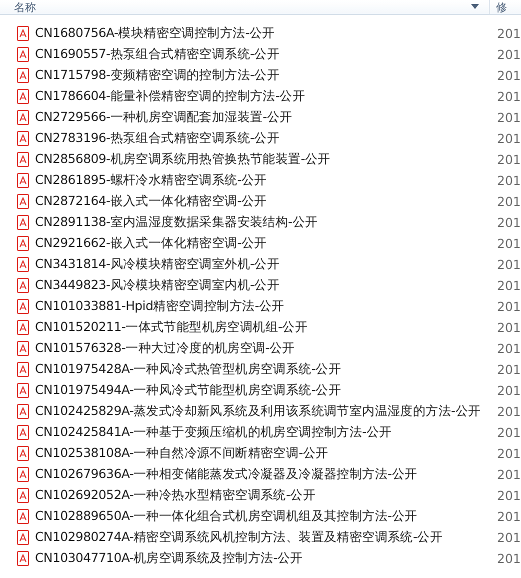 The width and height of the screenshot is (521, 578). I want to click on file-name: CN3449823-风冷模块精密空调室内机-公开, so click(157, 285).